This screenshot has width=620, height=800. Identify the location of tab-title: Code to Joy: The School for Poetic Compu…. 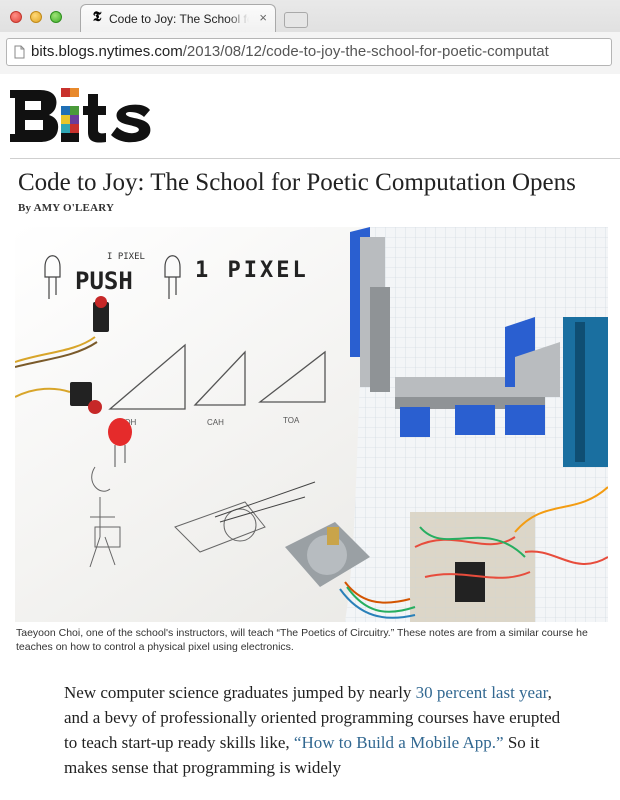
(179, 19).